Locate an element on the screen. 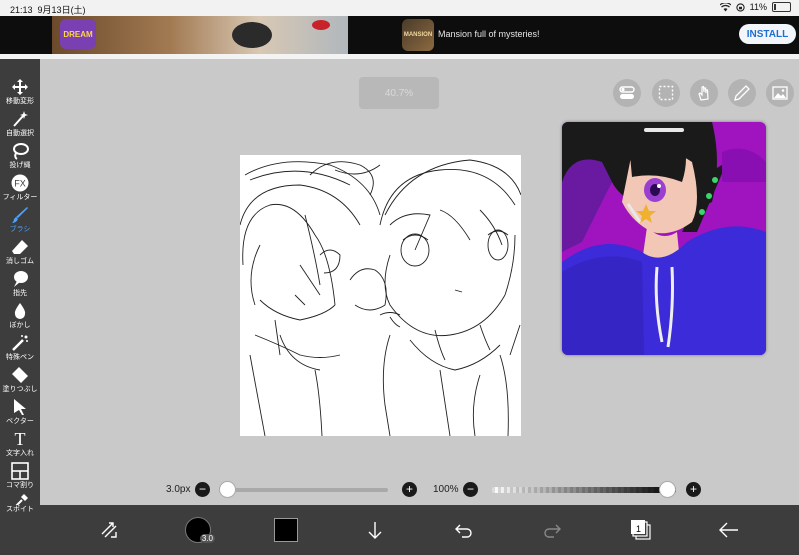  transform-button is located at coordinates (109, 530).